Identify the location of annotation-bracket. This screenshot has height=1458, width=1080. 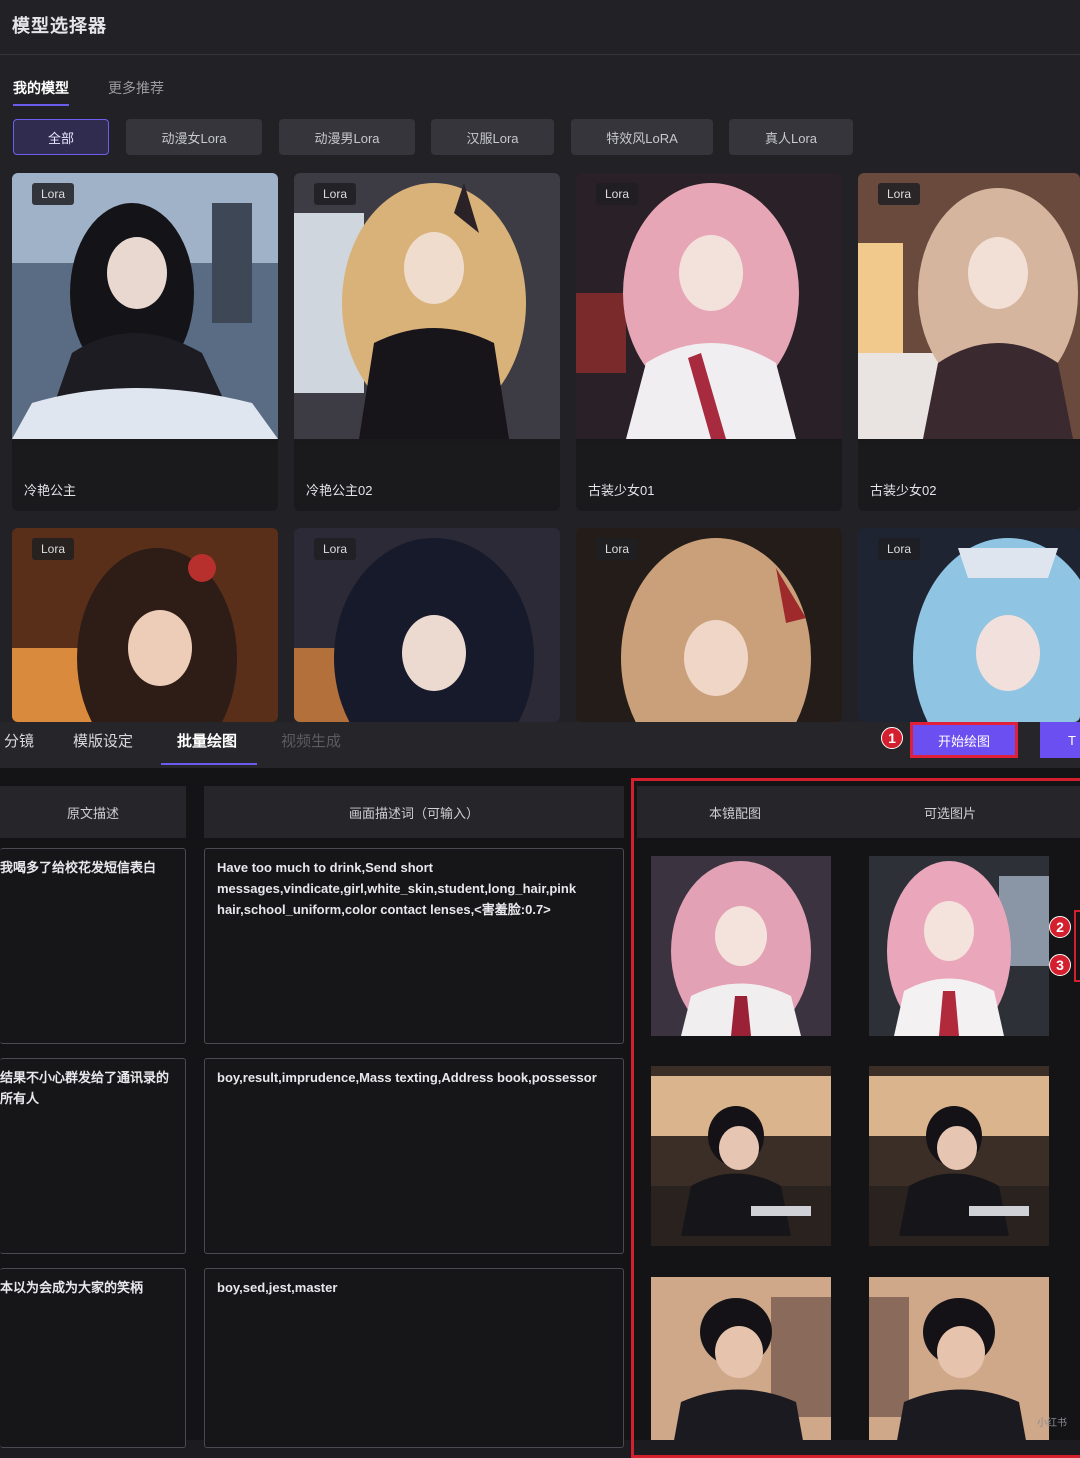
(1077, 946).